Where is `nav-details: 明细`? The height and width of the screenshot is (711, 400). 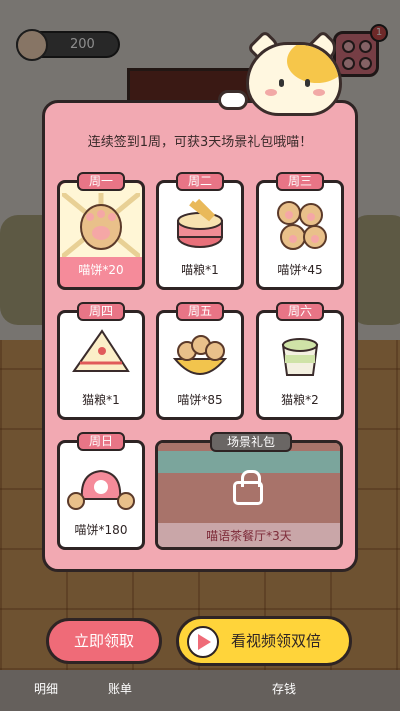 nav-details: 明细 is located at coordinates (46, 688).